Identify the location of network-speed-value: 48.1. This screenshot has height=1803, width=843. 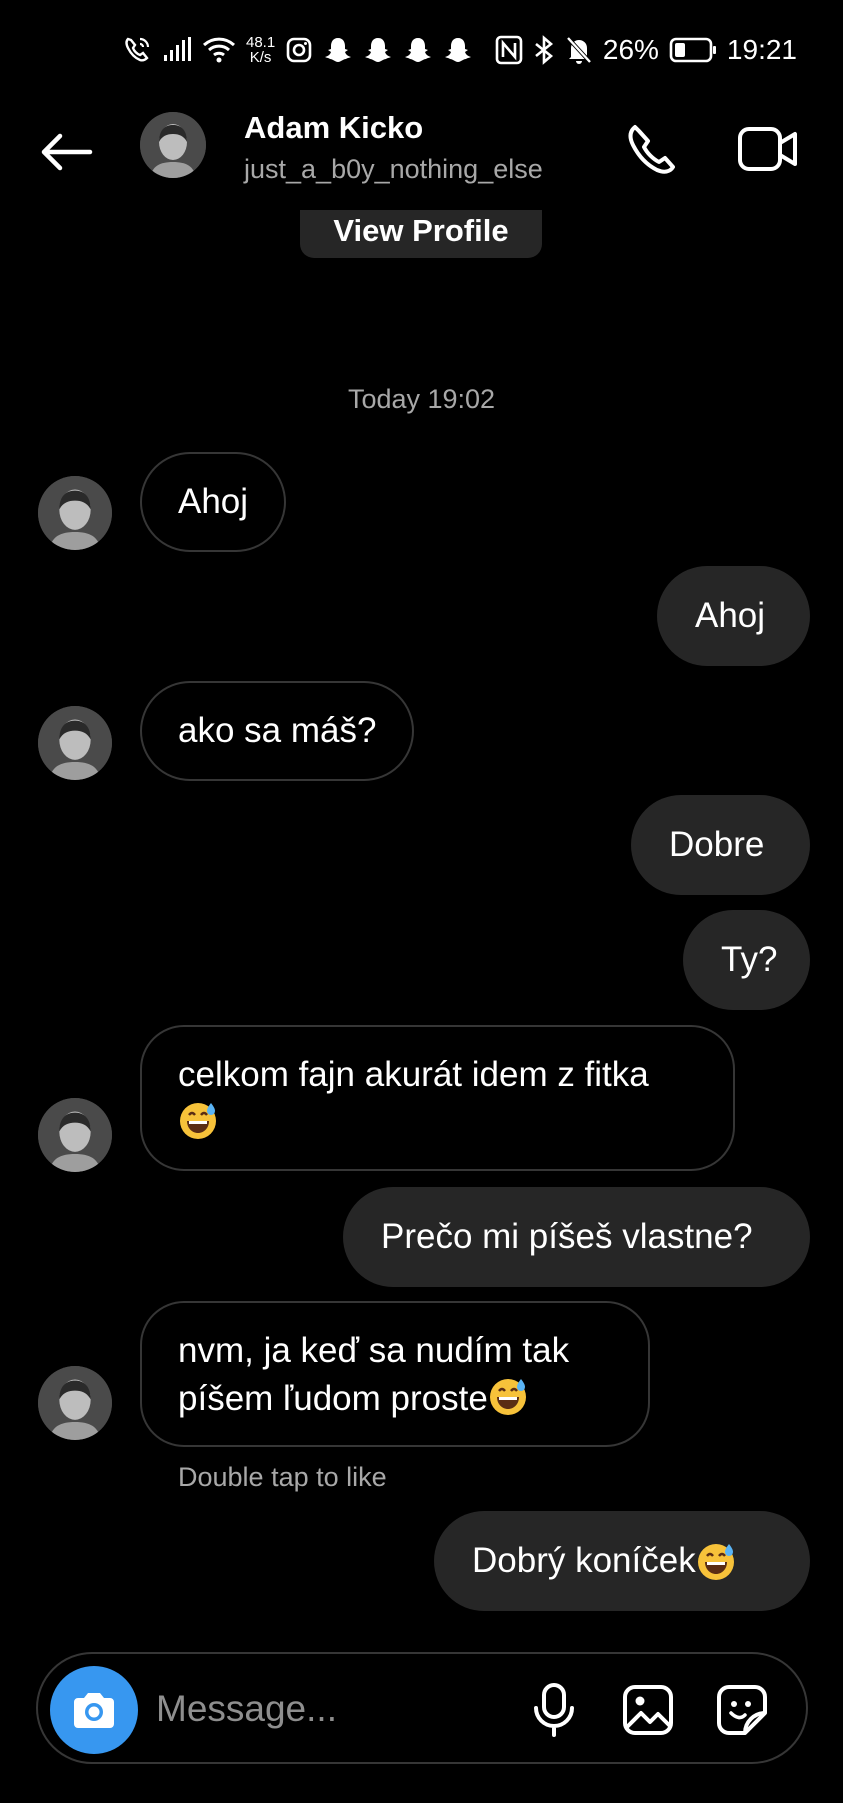
(261, 42).